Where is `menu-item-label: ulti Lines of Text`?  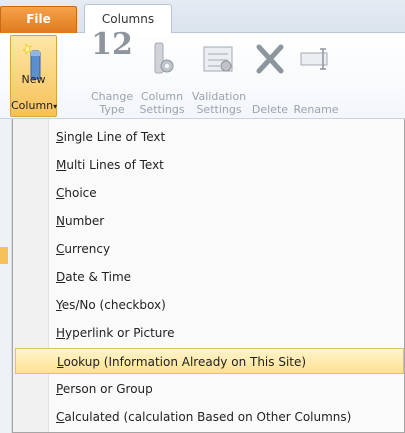
menu-item-label: ulti Lines of Text is located at coordinates (115, 165).